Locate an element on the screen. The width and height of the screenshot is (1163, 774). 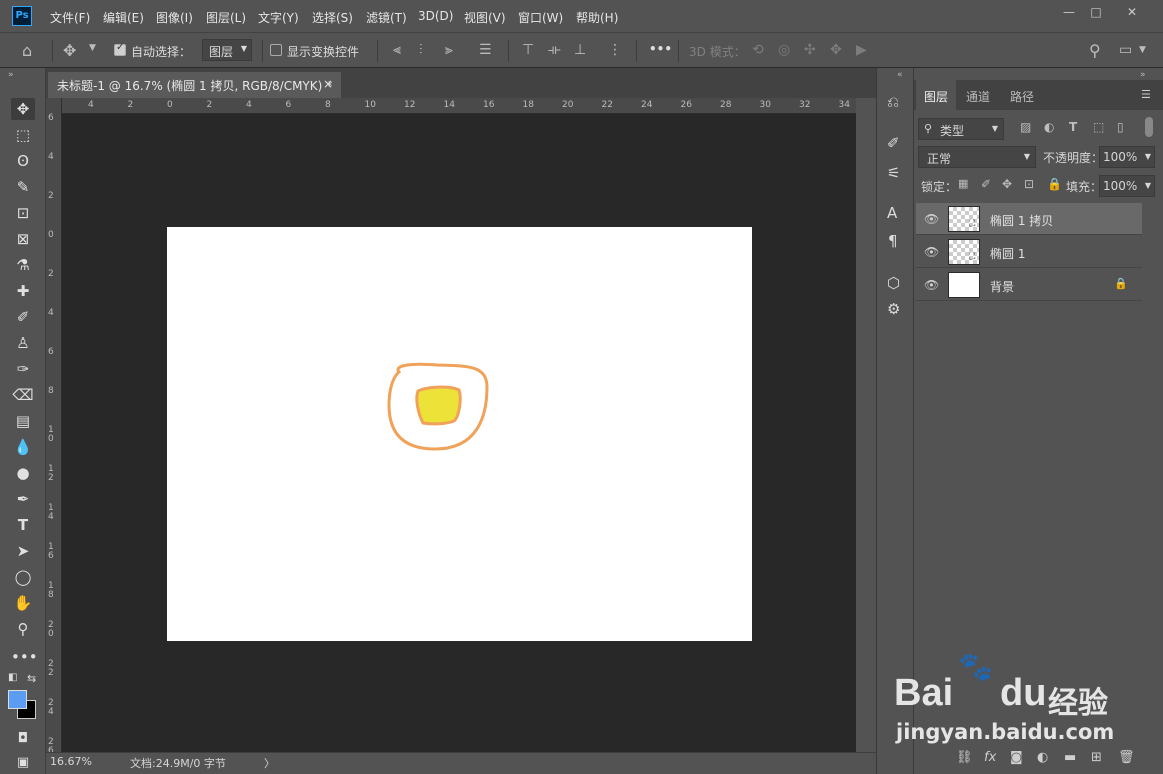
3d-panel-icon: ⬡ is located at coordinates (893, 283).